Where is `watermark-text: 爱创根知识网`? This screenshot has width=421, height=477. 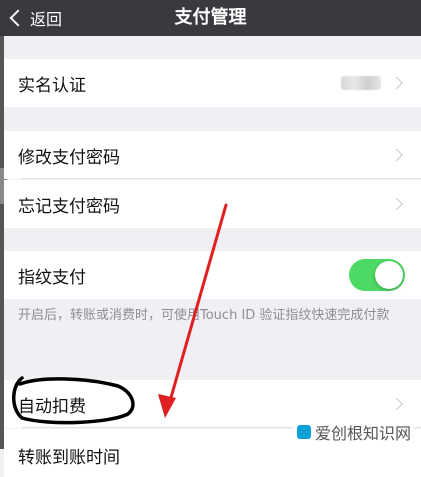 watermark-text: 爱创根知识网 is located at coordinates (362, 433).